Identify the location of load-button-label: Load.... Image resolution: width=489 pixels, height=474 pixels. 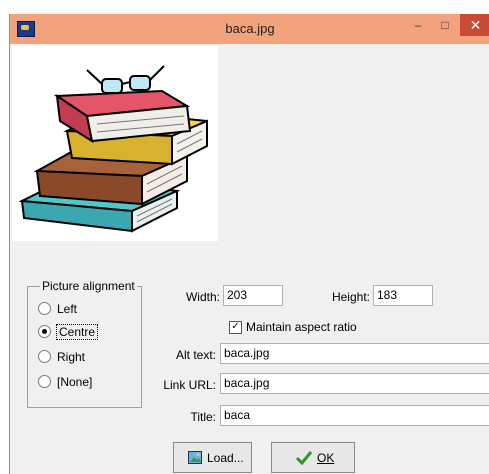
(225, 458).